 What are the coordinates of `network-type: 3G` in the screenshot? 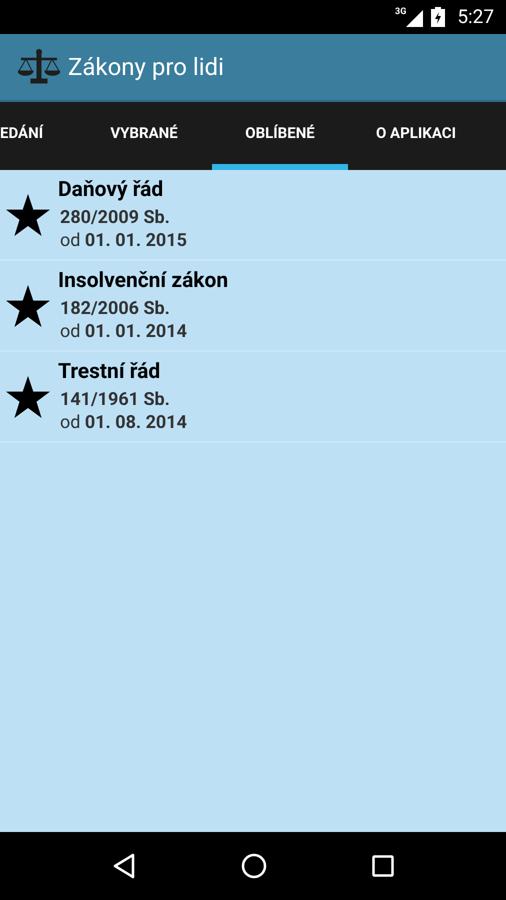 It's located at (400, 12).